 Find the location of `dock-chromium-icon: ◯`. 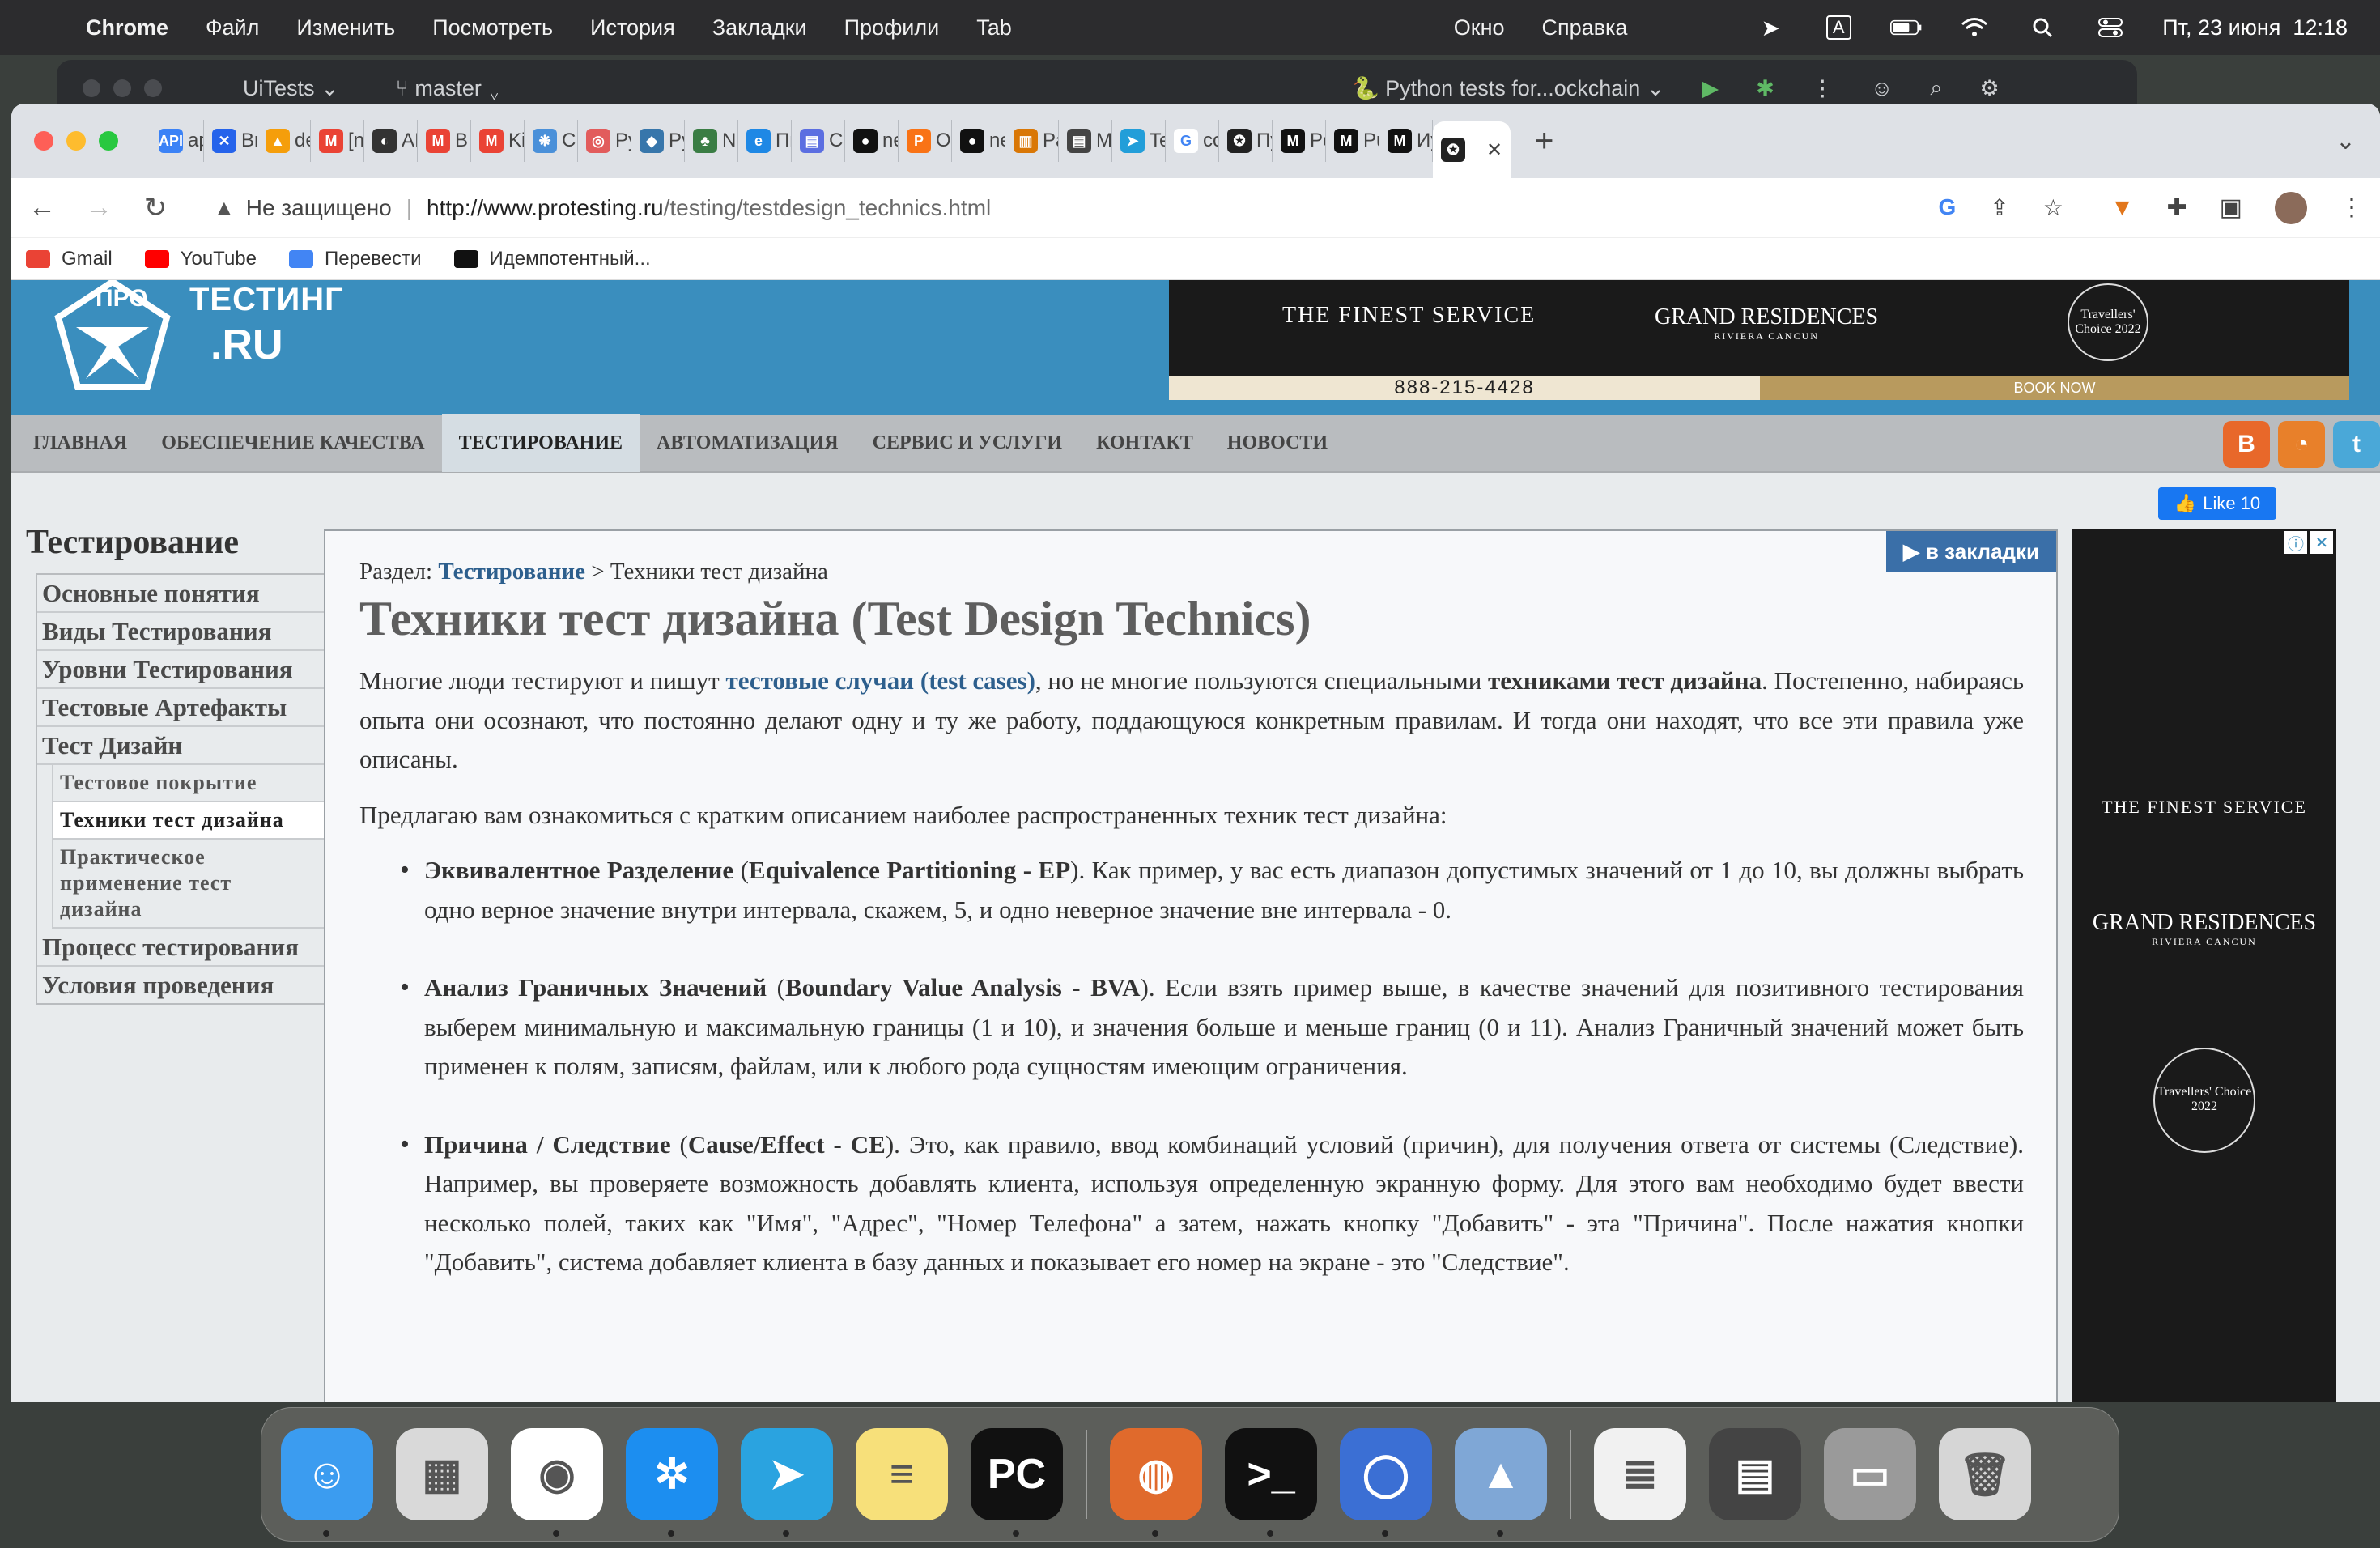

dock-chromium-icon: ◯ is located at coordinates (1386, 1482).